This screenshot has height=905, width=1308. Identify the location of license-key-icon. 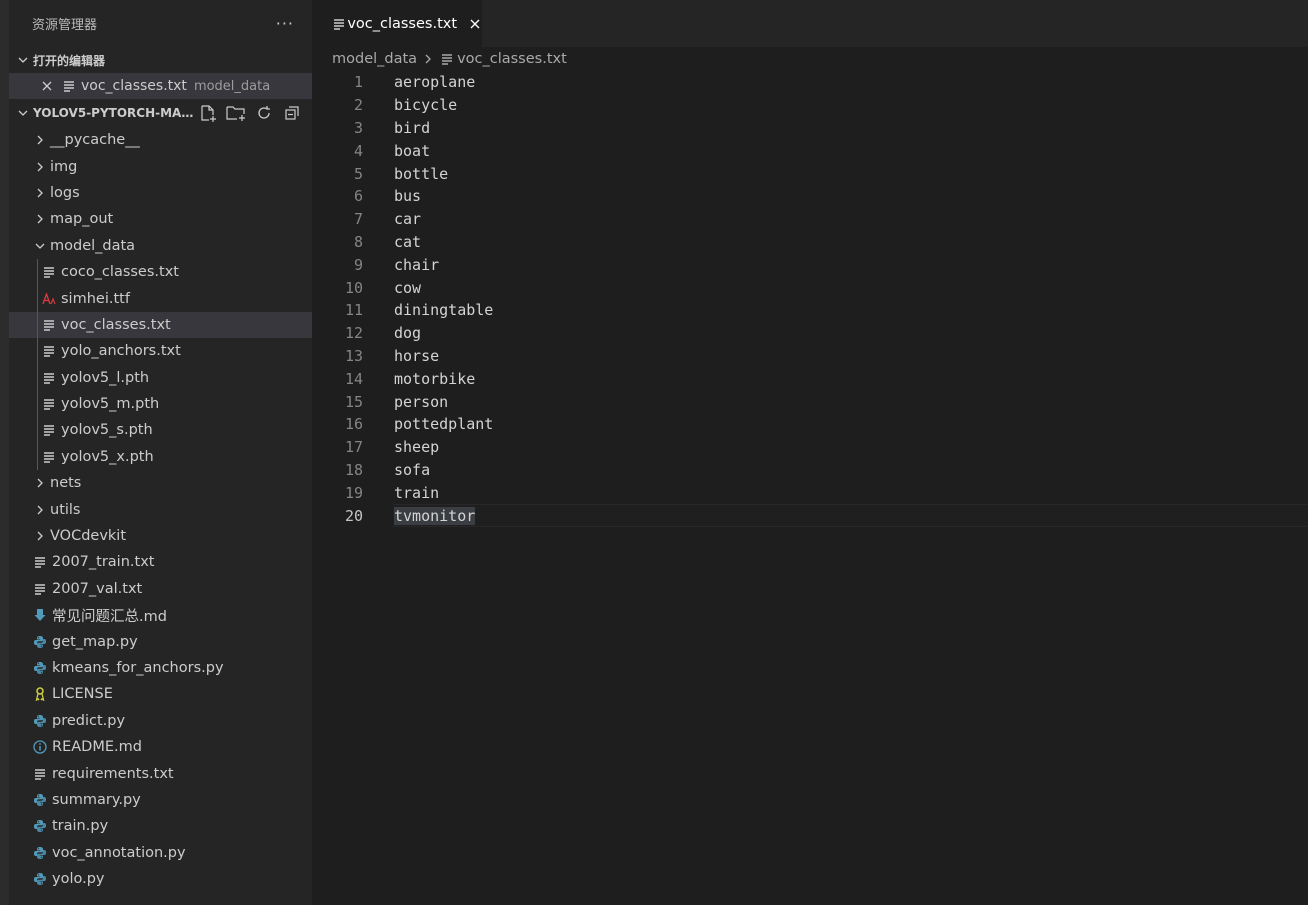
(40, 694).